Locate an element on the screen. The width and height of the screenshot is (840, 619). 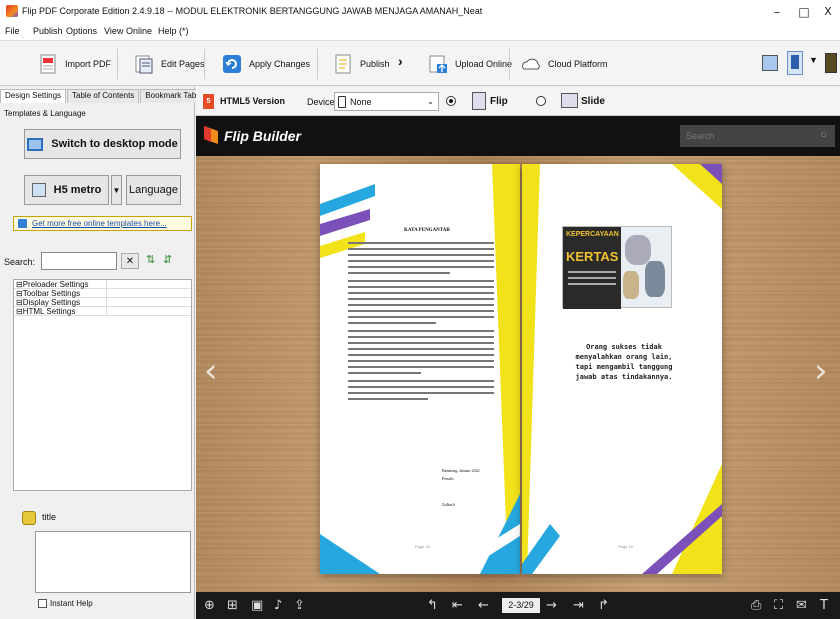
slide-radio is located at coordinates (541, 101).